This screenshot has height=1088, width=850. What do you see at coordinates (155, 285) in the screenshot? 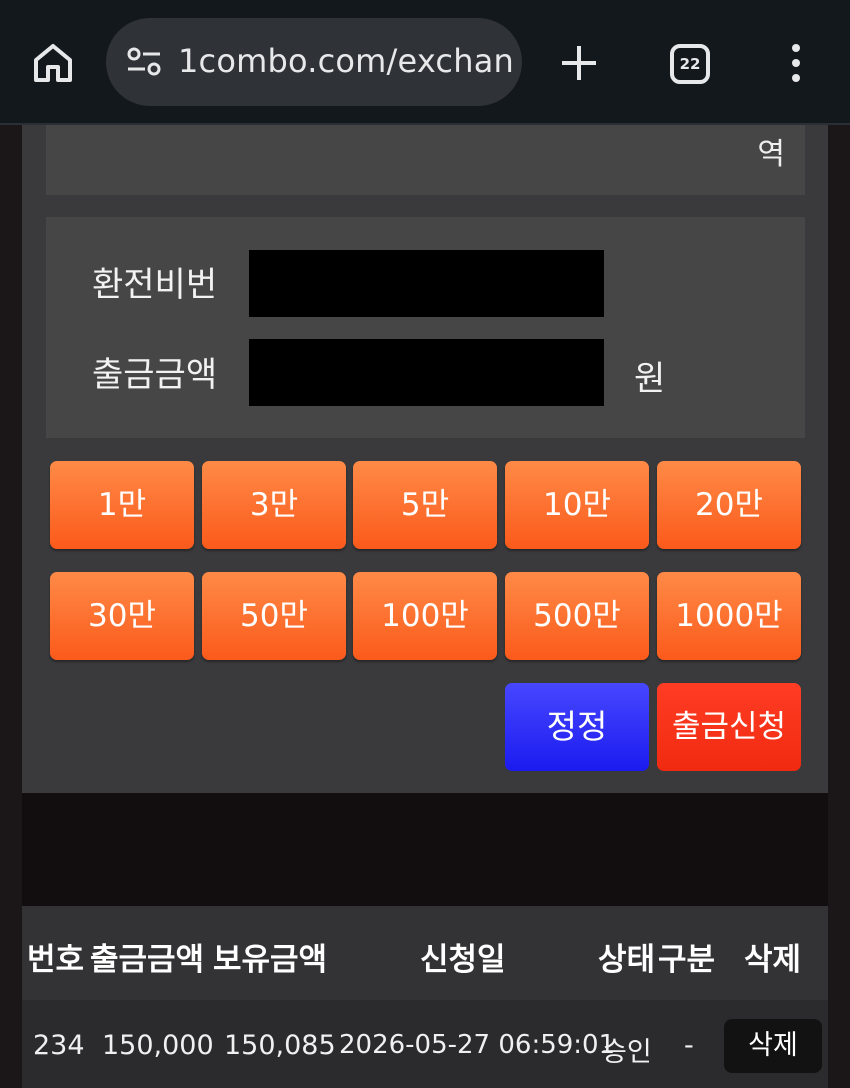
I see `exchange-password-label: 환전비번` at bounding box center [155, 285].